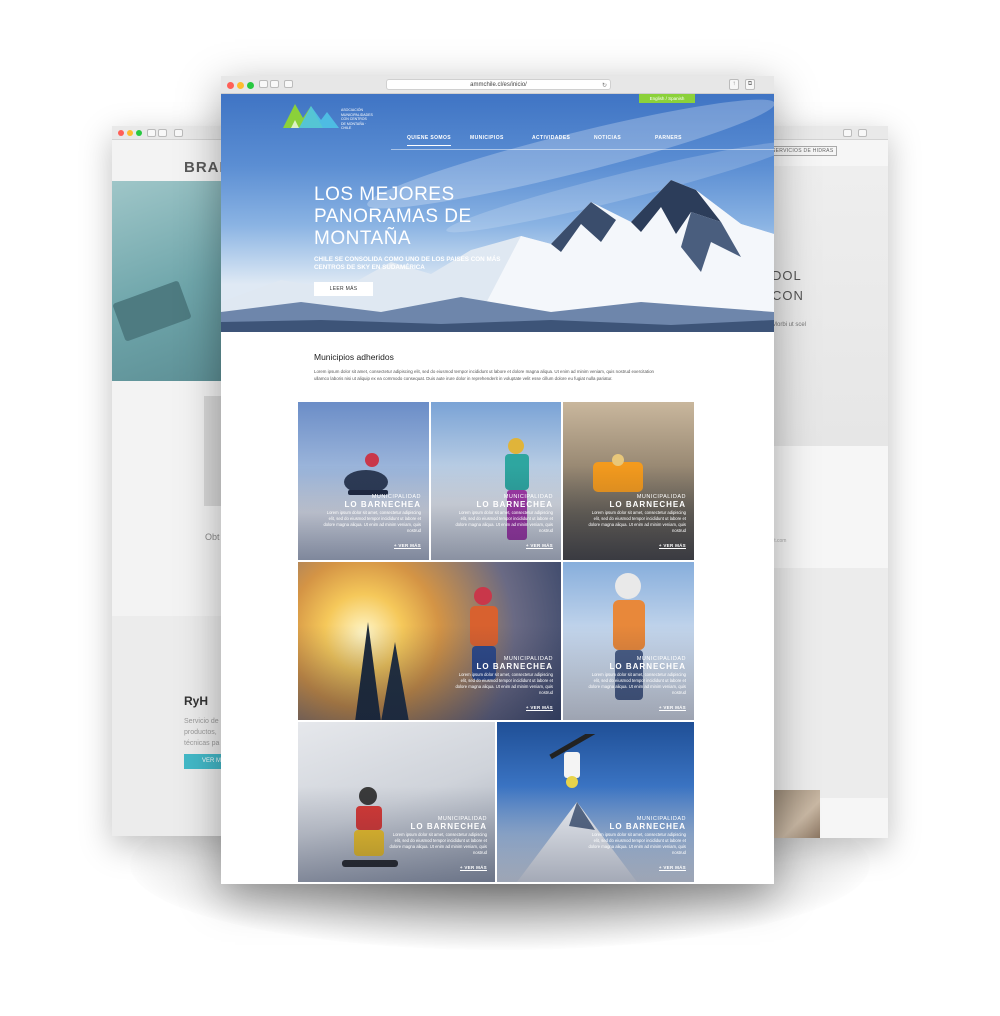 Image resolution: width=1000 pixels, height=1016 pixels. I want to click on main-chrome: ammchile.cl/es/inicio/ ↻ ↑ ⧉, so click(497, 85).